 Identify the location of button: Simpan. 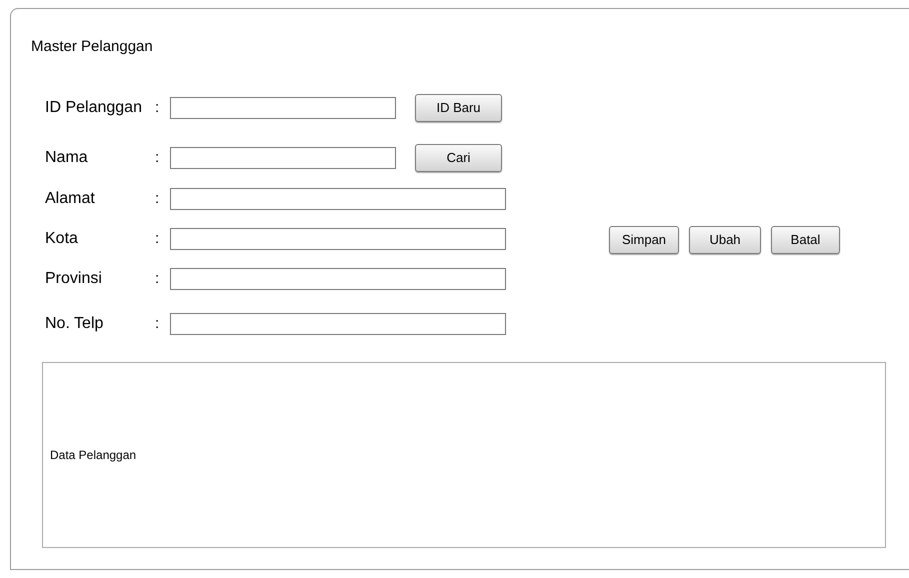
(644, 240).